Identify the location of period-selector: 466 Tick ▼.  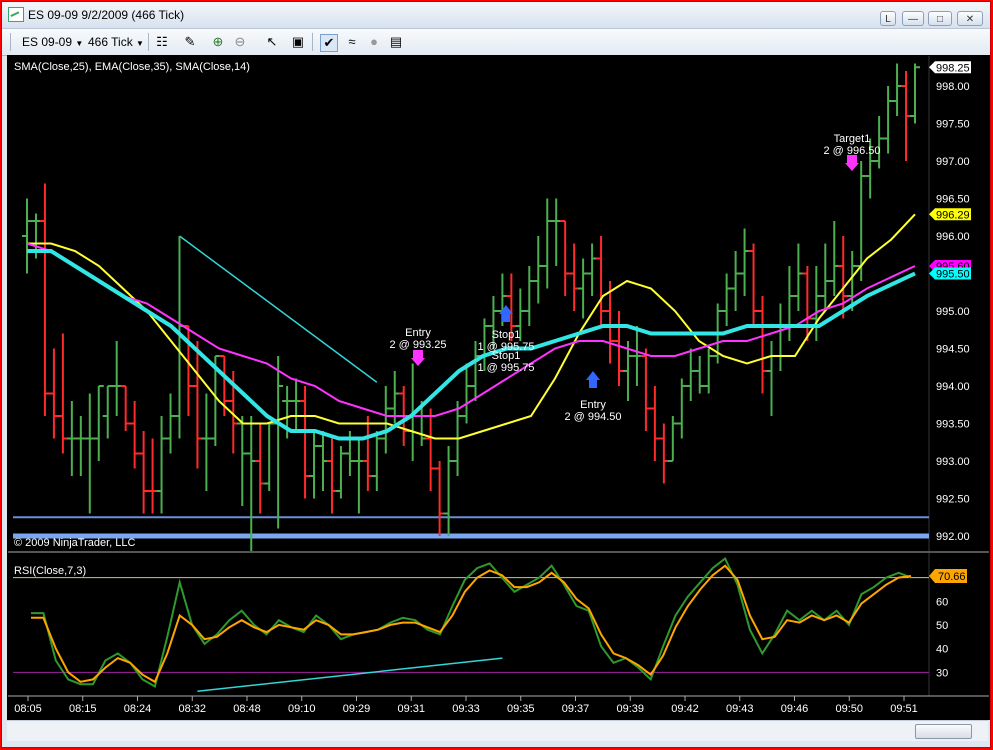
(116, 42).